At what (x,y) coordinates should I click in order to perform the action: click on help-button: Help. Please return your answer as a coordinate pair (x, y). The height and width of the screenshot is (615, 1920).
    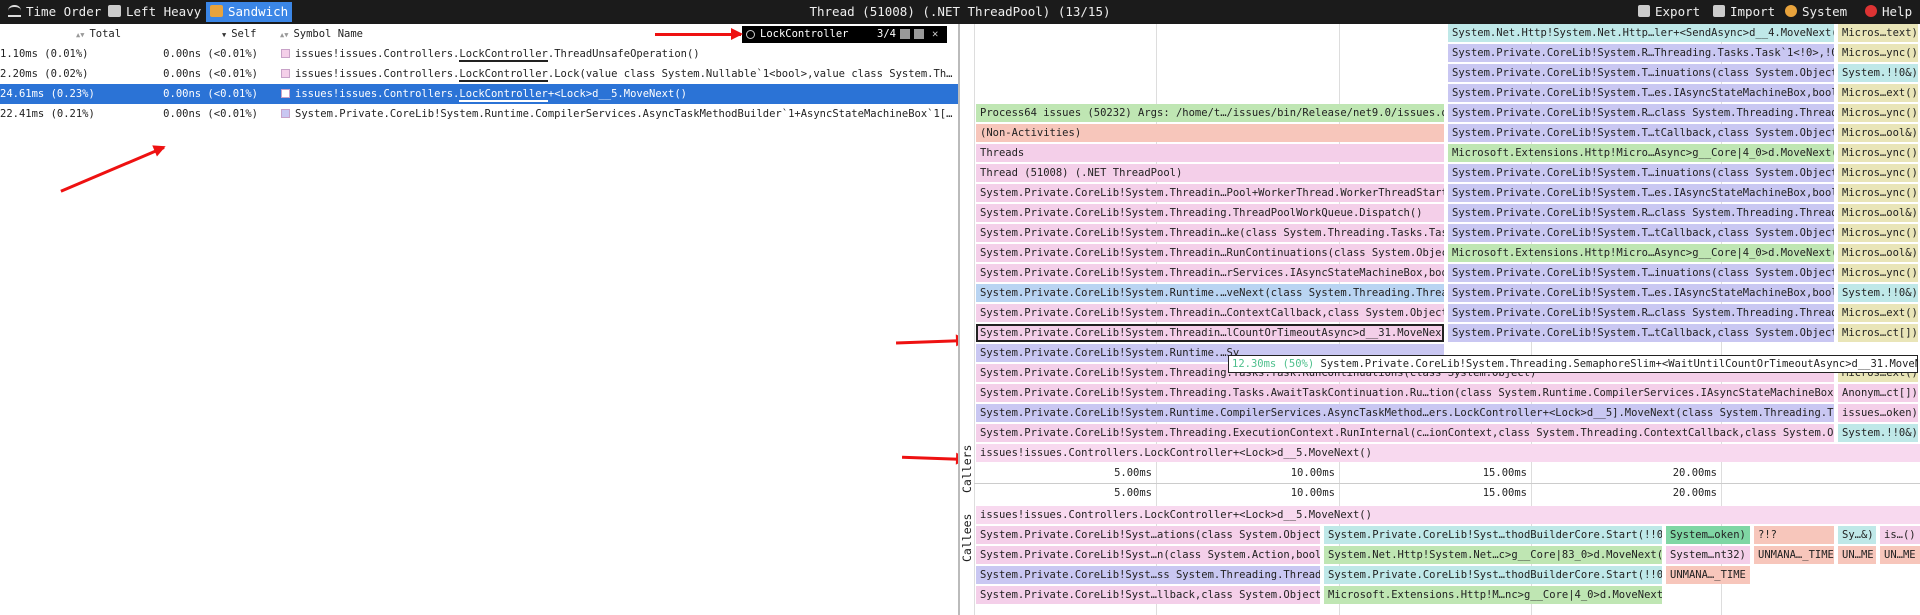
    Looking at the image, I should click on (1888, 12).